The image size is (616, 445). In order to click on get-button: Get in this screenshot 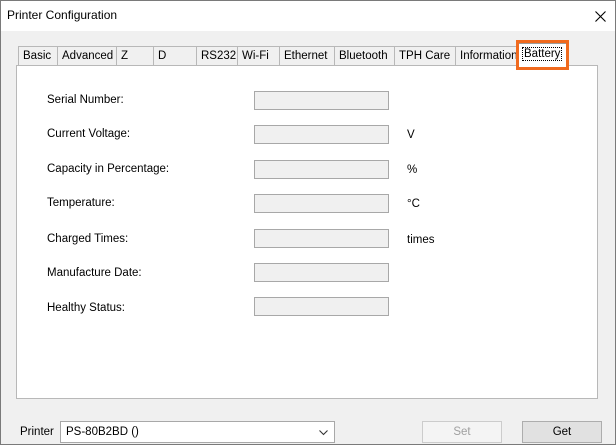, I will do `click(562, 432)`.